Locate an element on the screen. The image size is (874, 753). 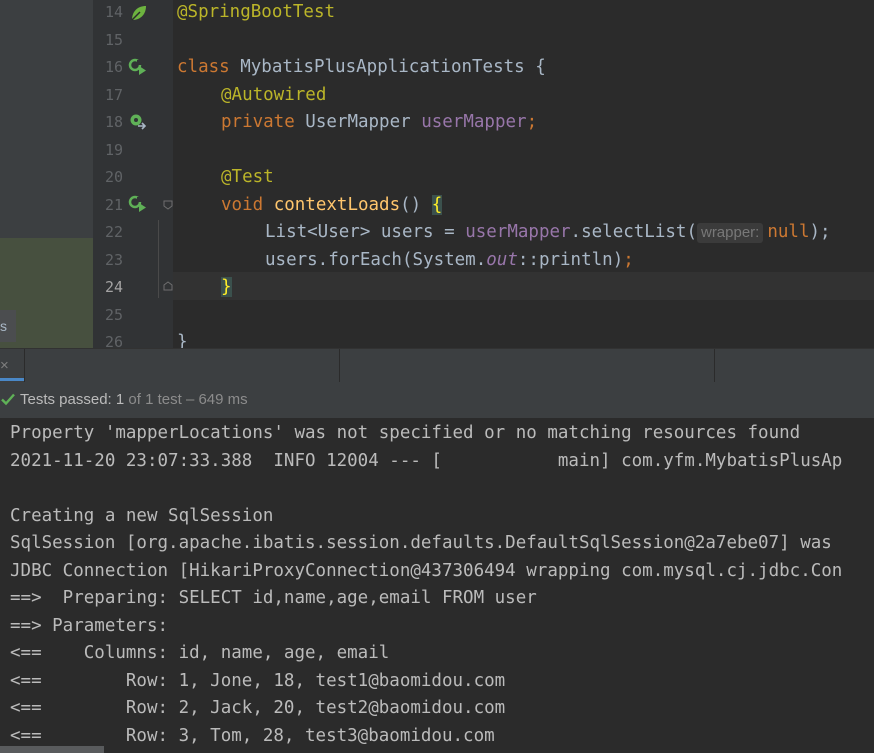
code-line: @Autowired is located at coordinates (273, 96).